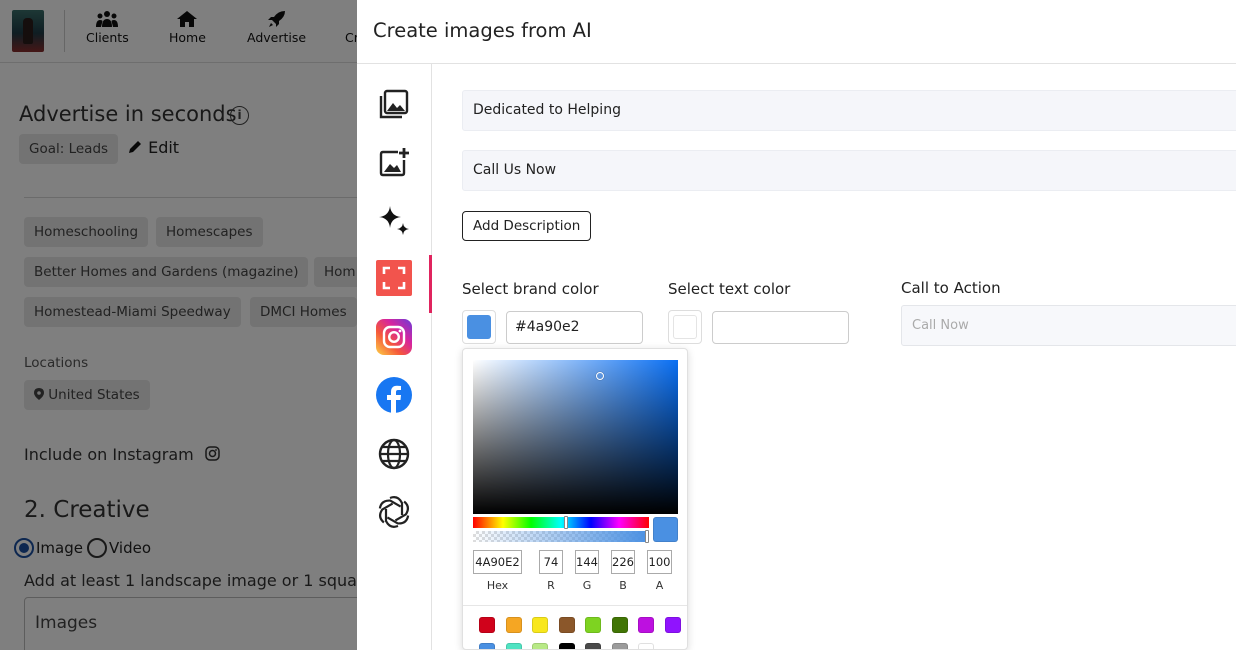  Describe the element at coordinates (561, 522) in the screenshot. I see `hue-slider` at that location.